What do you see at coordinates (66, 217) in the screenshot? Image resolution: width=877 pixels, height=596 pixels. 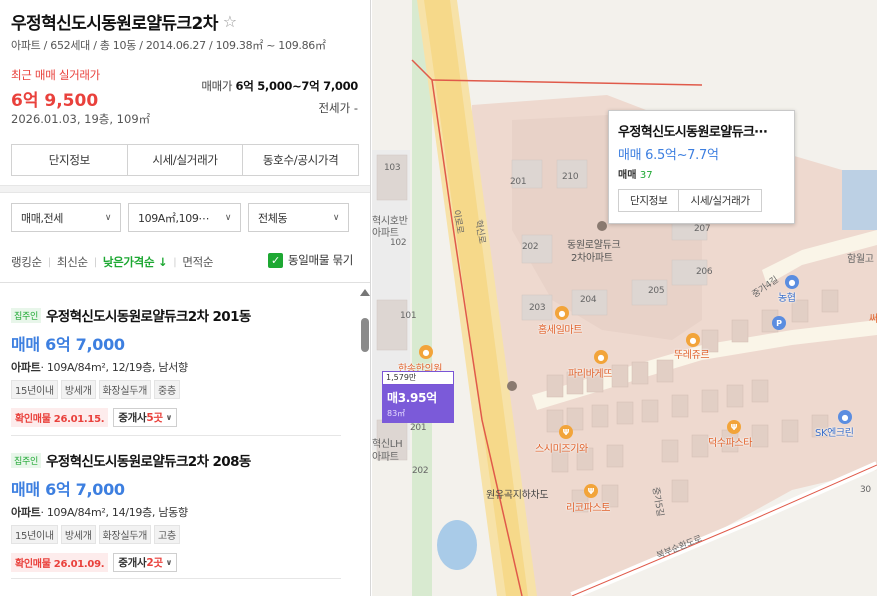 I see `trade-type-select: 매매,전세 ∨` at bounding box center [66, 217].